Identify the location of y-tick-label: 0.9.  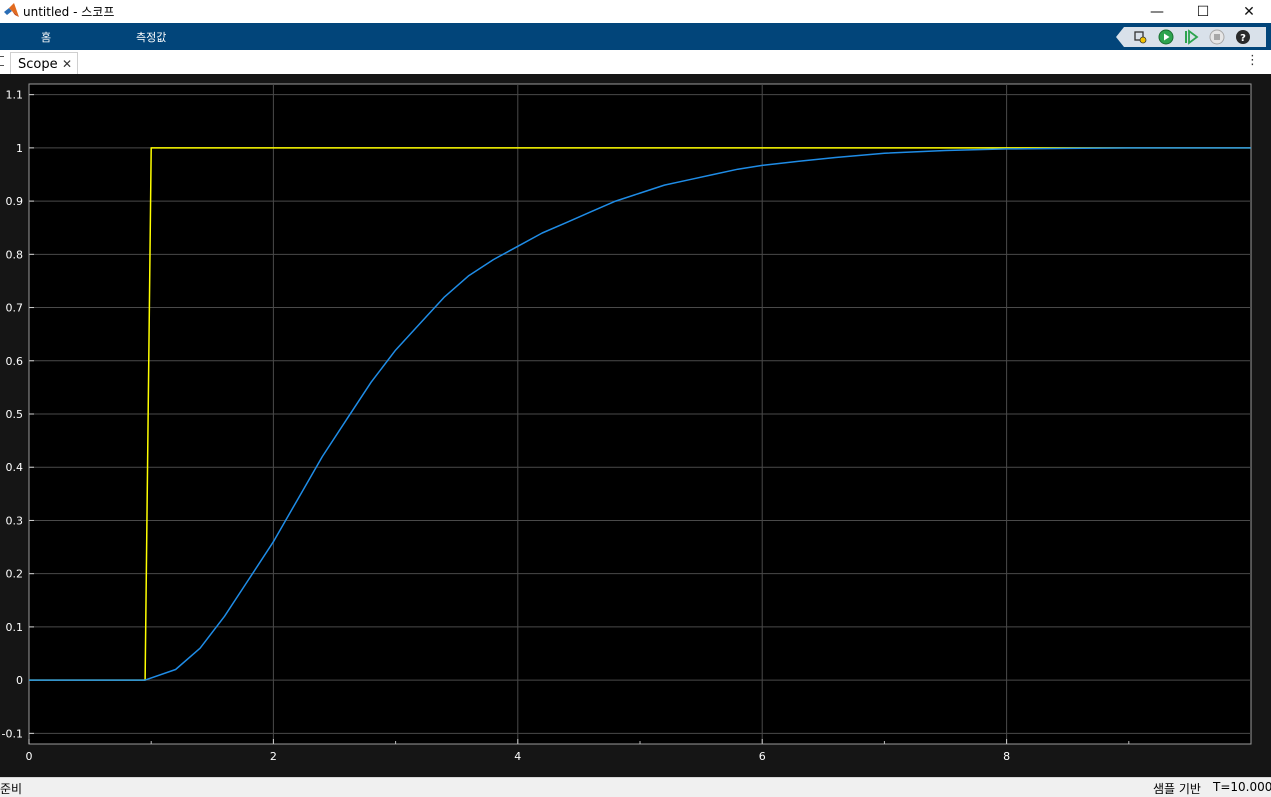
(15, 201).